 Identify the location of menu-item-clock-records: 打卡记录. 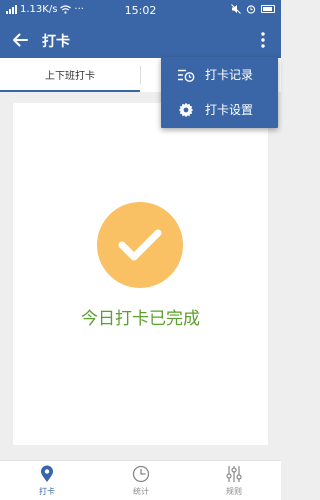
(219, 74).